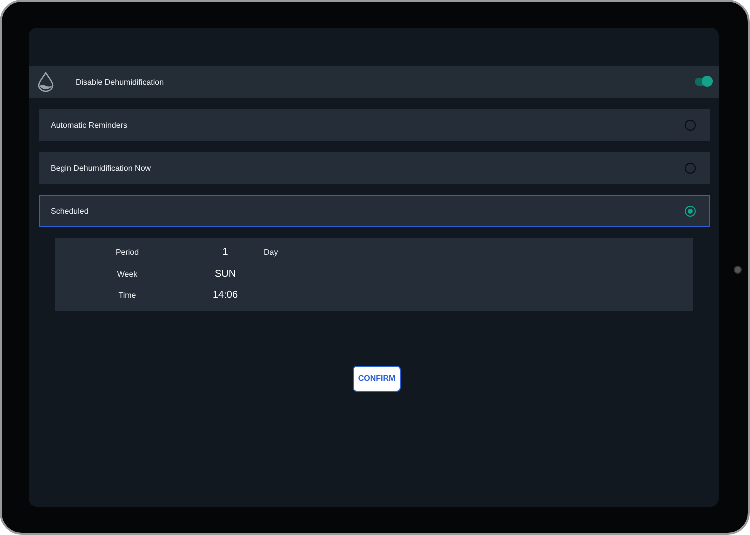  Describe the element at coordinates (127, 253) in the screenshot. I see `schedule-label: Period` at that location.